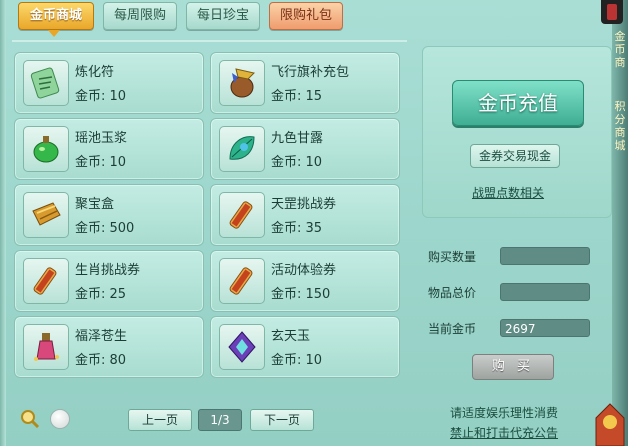 This screenshot has height=446, width=628. Describe the element at coordinates (101, 360) in the screenshot. I see `item-price: 金币: 80` at that location.